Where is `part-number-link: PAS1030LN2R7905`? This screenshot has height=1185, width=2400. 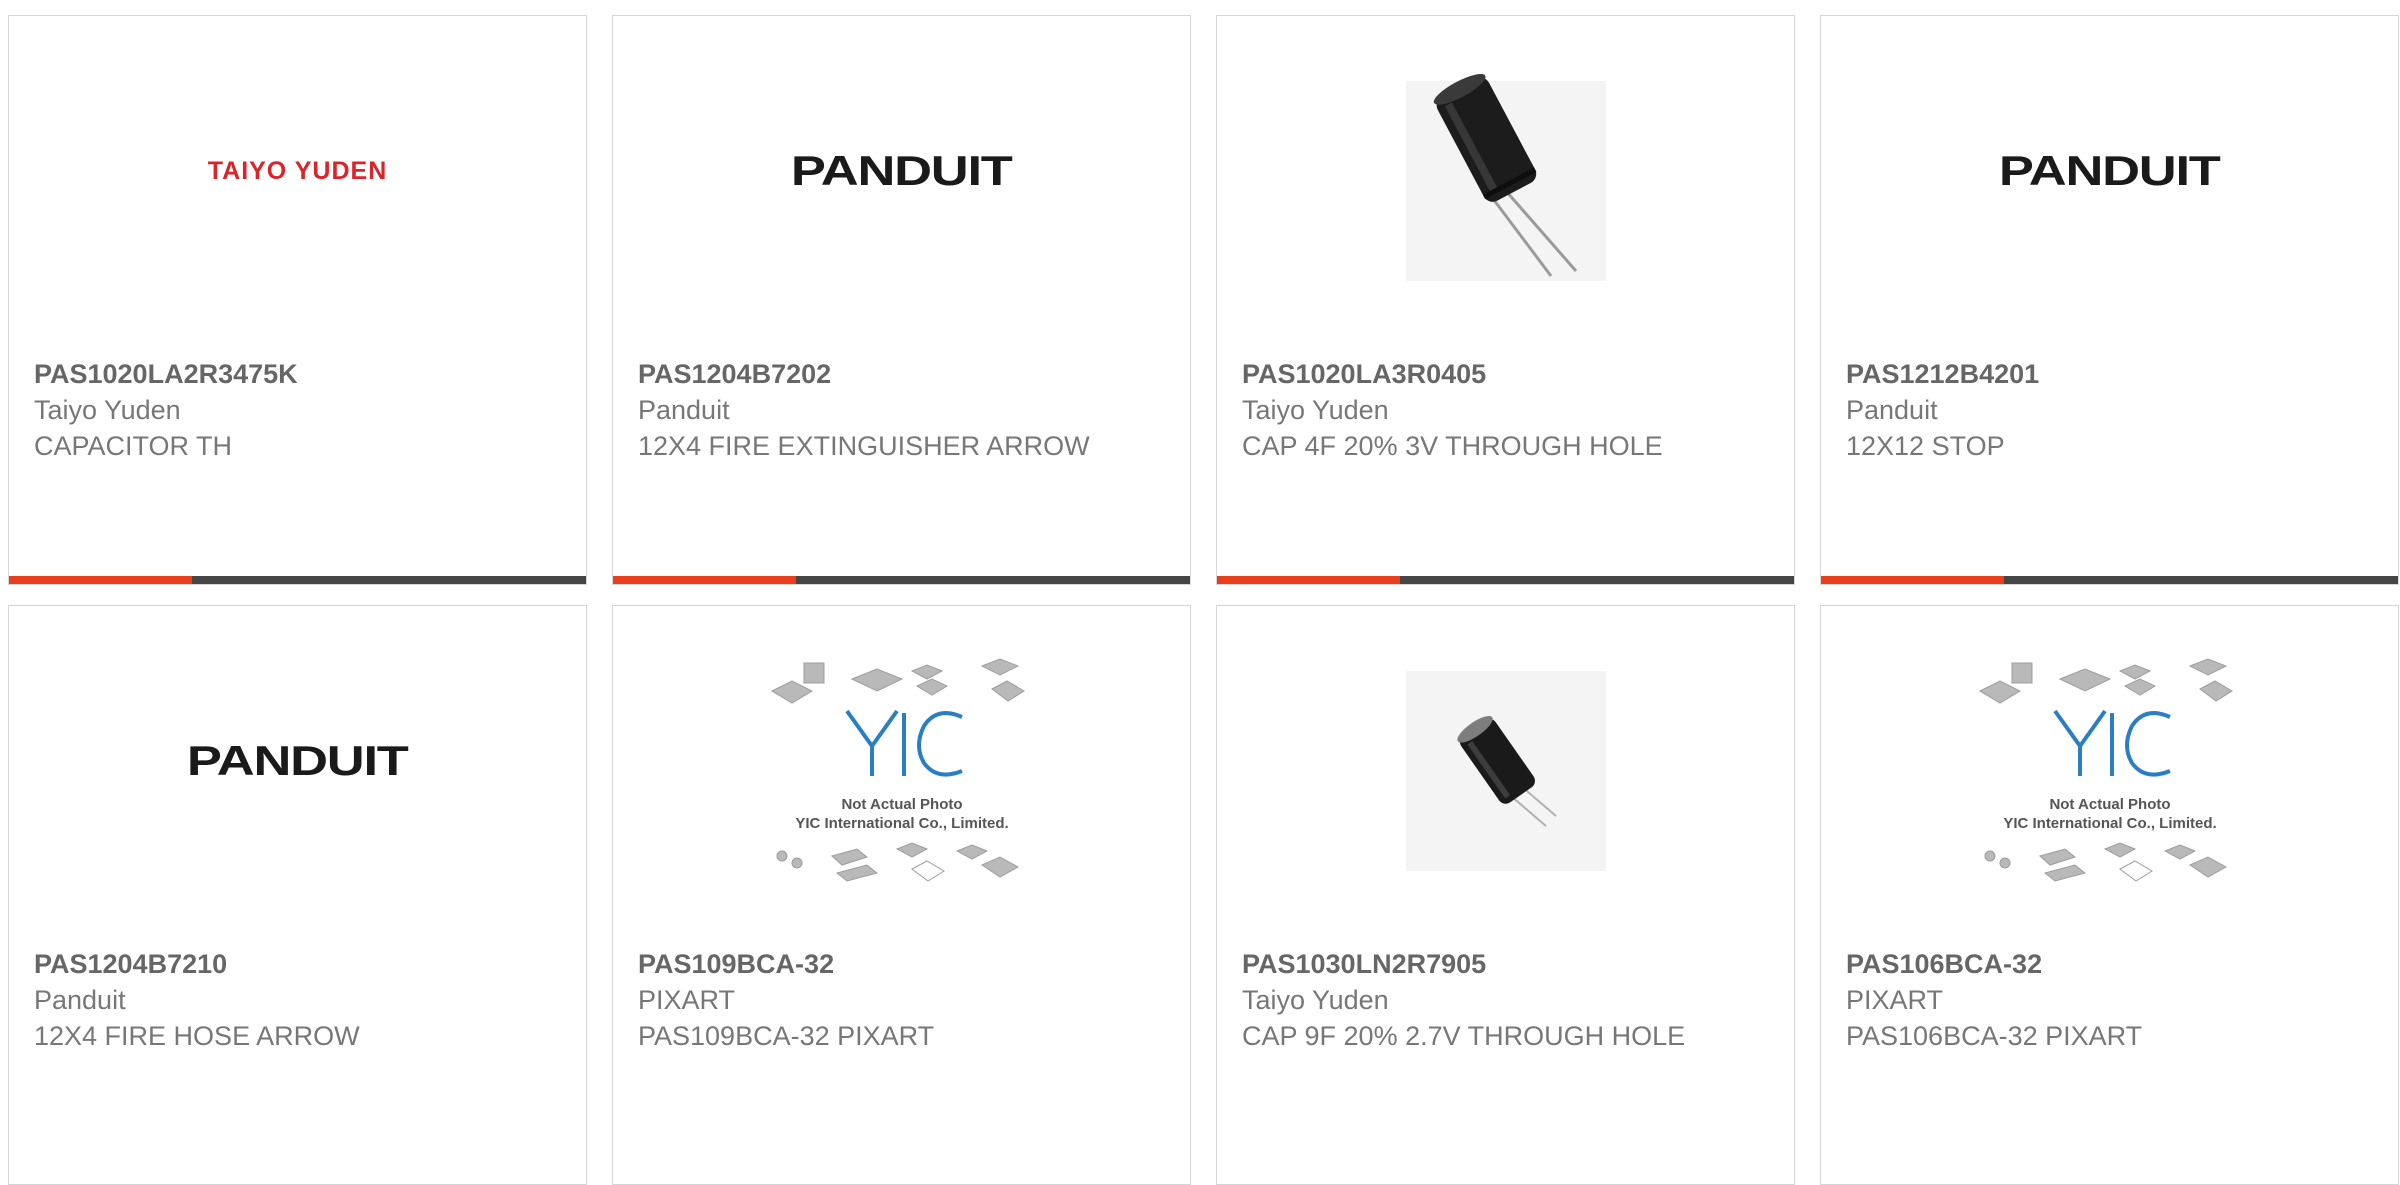 part-number-link: PAS1030LN2R7905 is located at coordinates (1505, 964).